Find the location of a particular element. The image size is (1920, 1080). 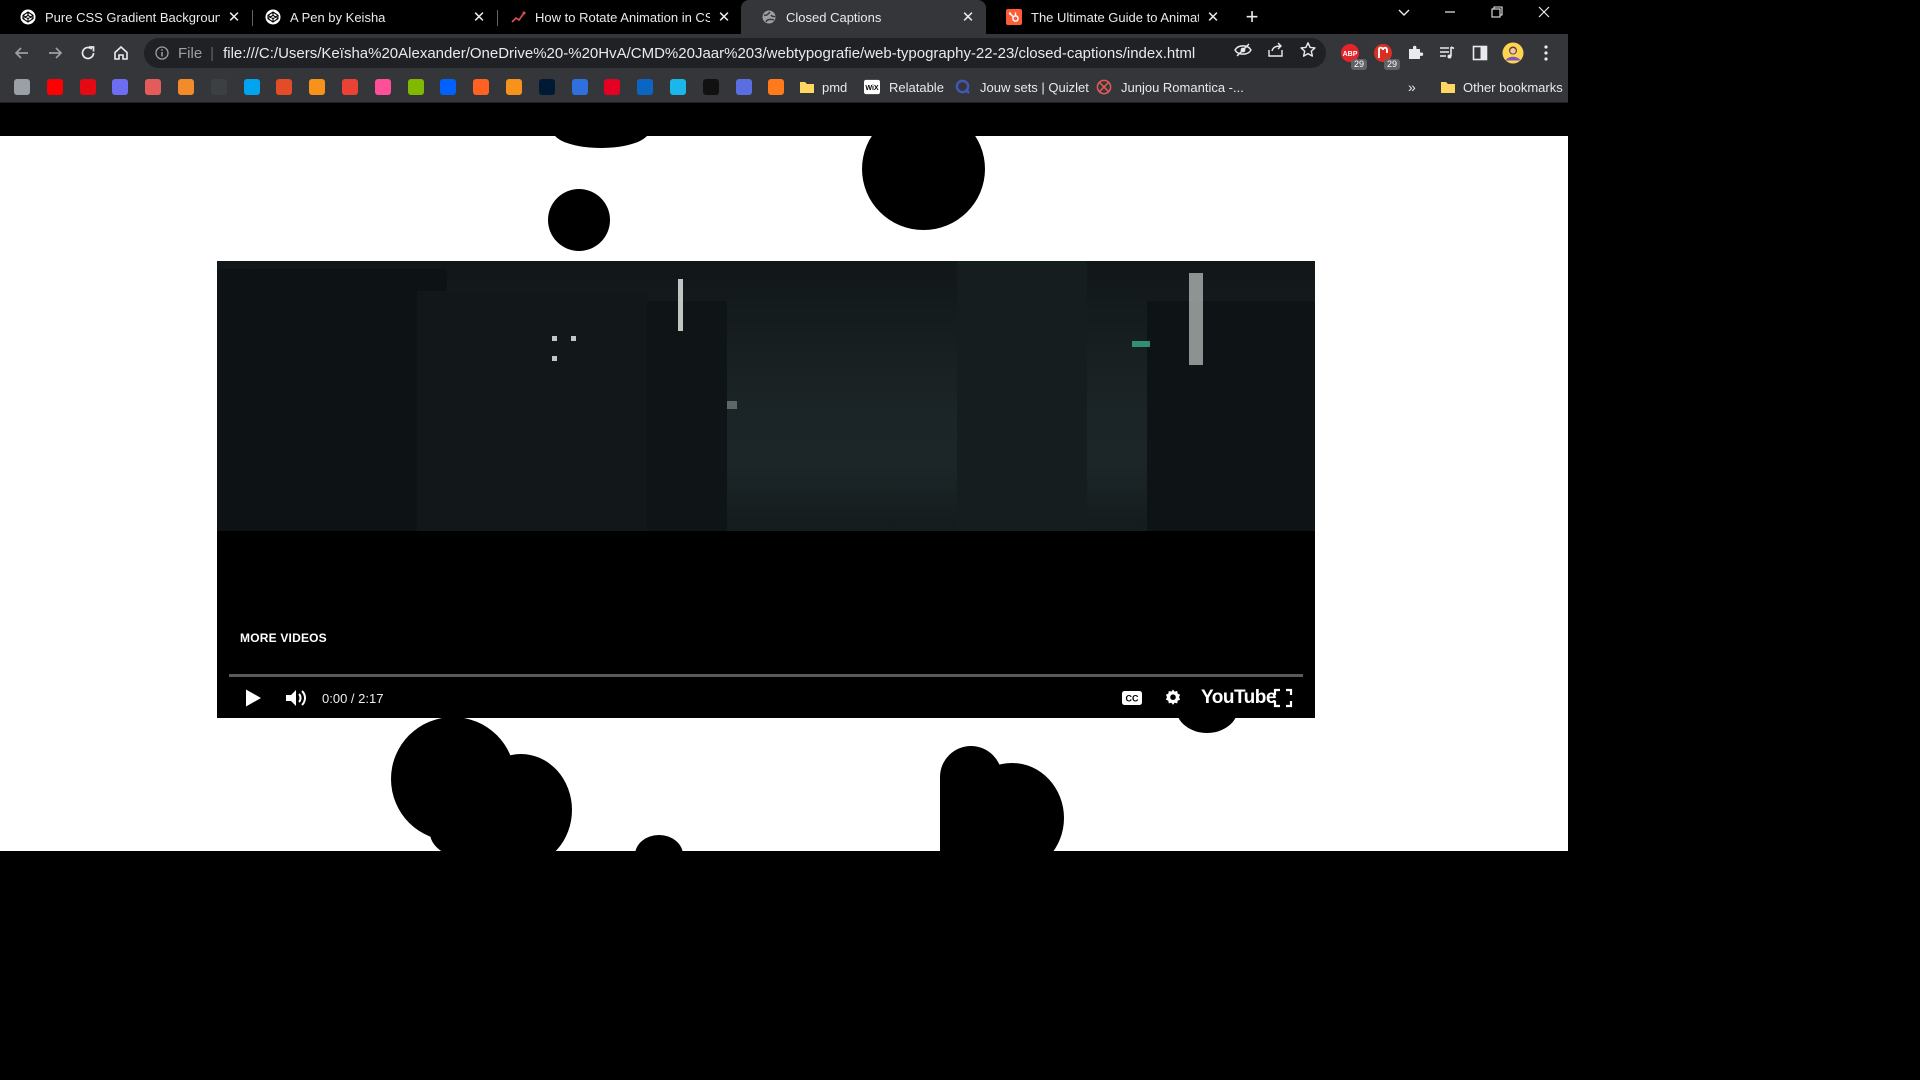

tab-closed-captions: Closed Captions ✕ is located at coordinates (863, 17).